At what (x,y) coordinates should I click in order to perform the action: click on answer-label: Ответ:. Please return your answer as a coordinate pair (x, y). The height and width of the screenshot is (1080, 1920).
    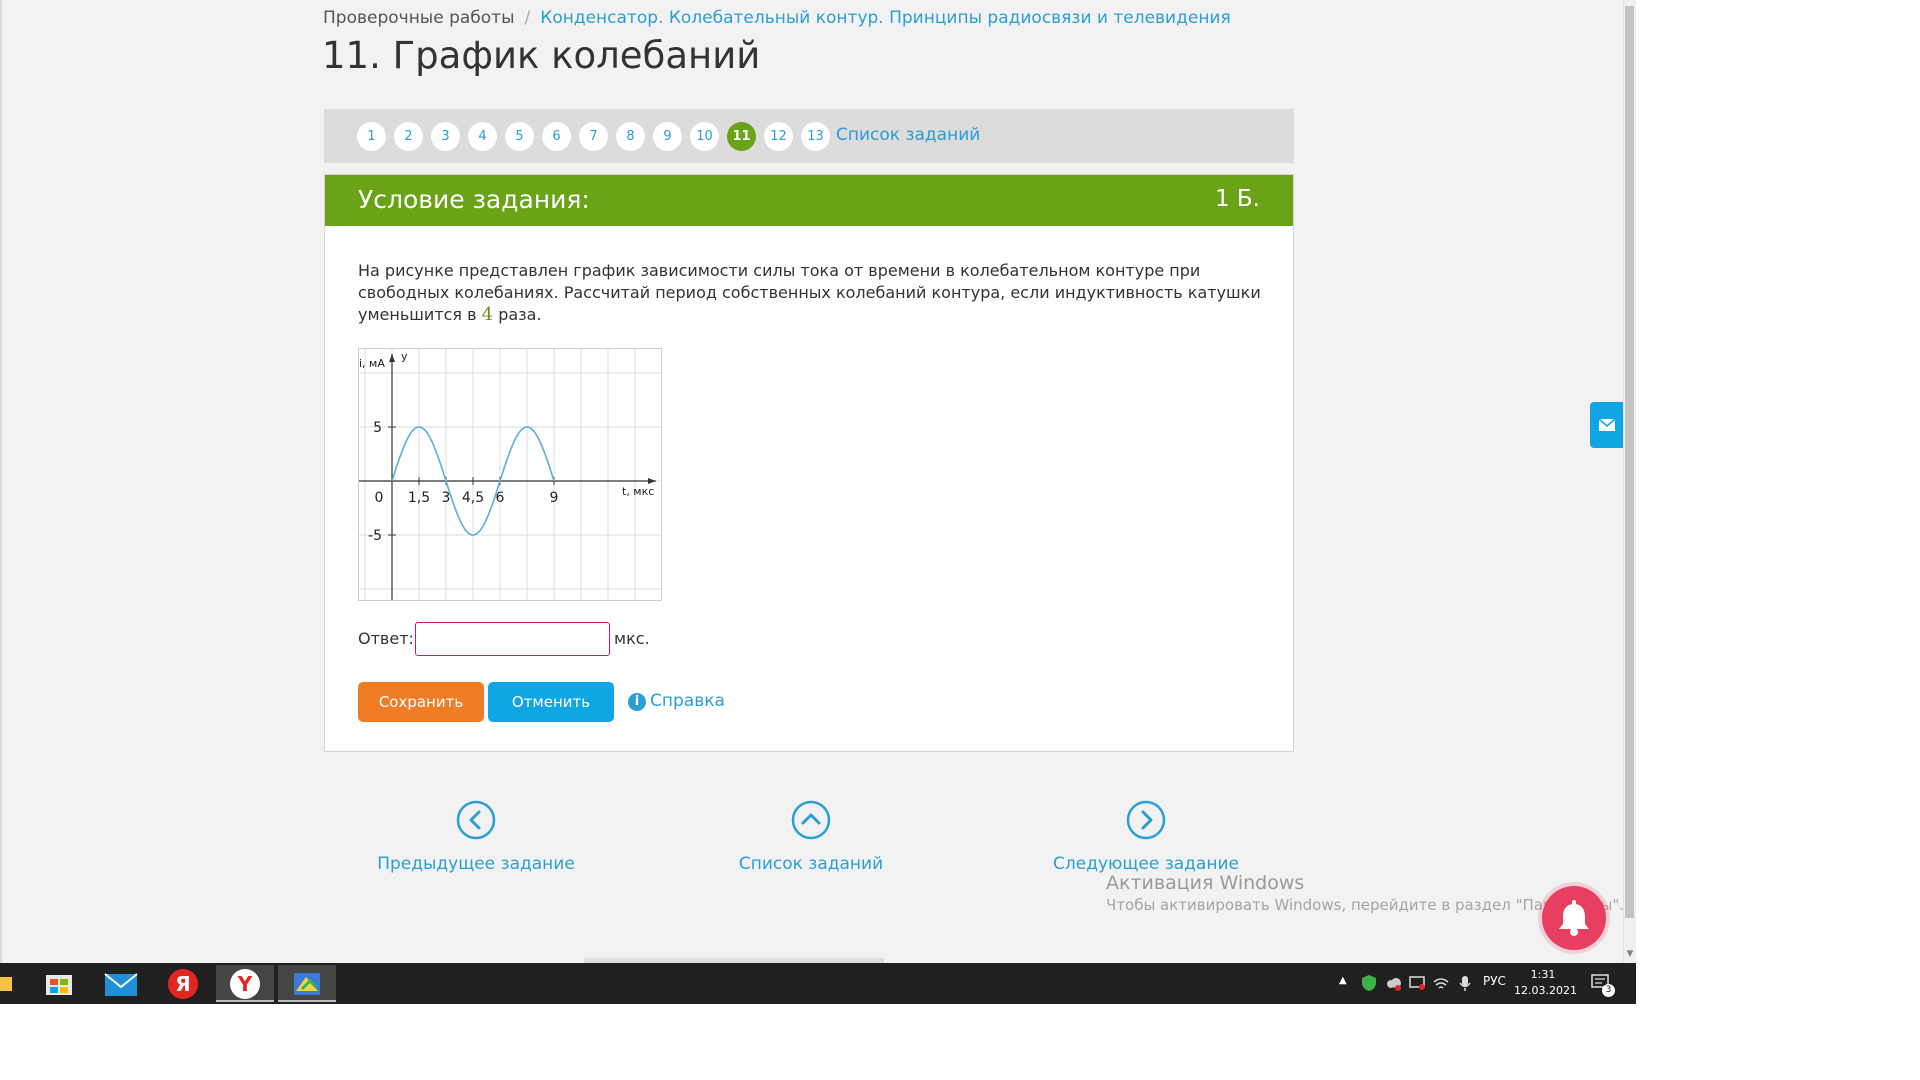
    Looking at the image, I should click on (386, 638).